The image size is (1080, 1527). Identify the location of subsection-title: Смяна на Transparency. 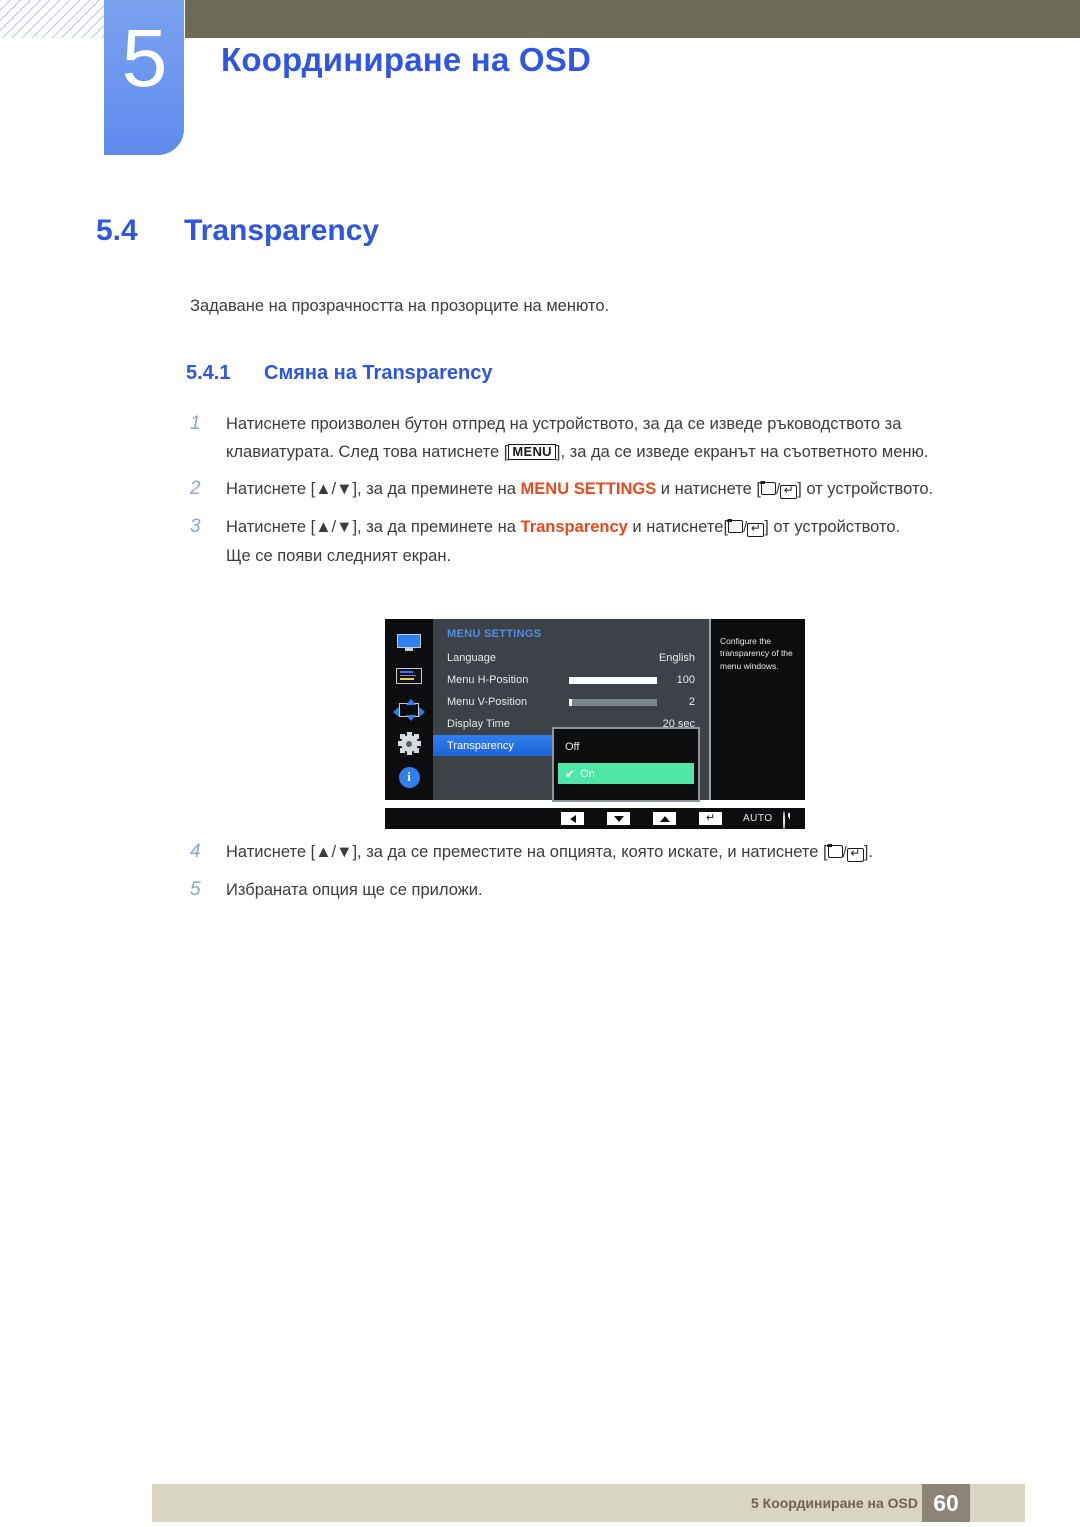
(378, 373).